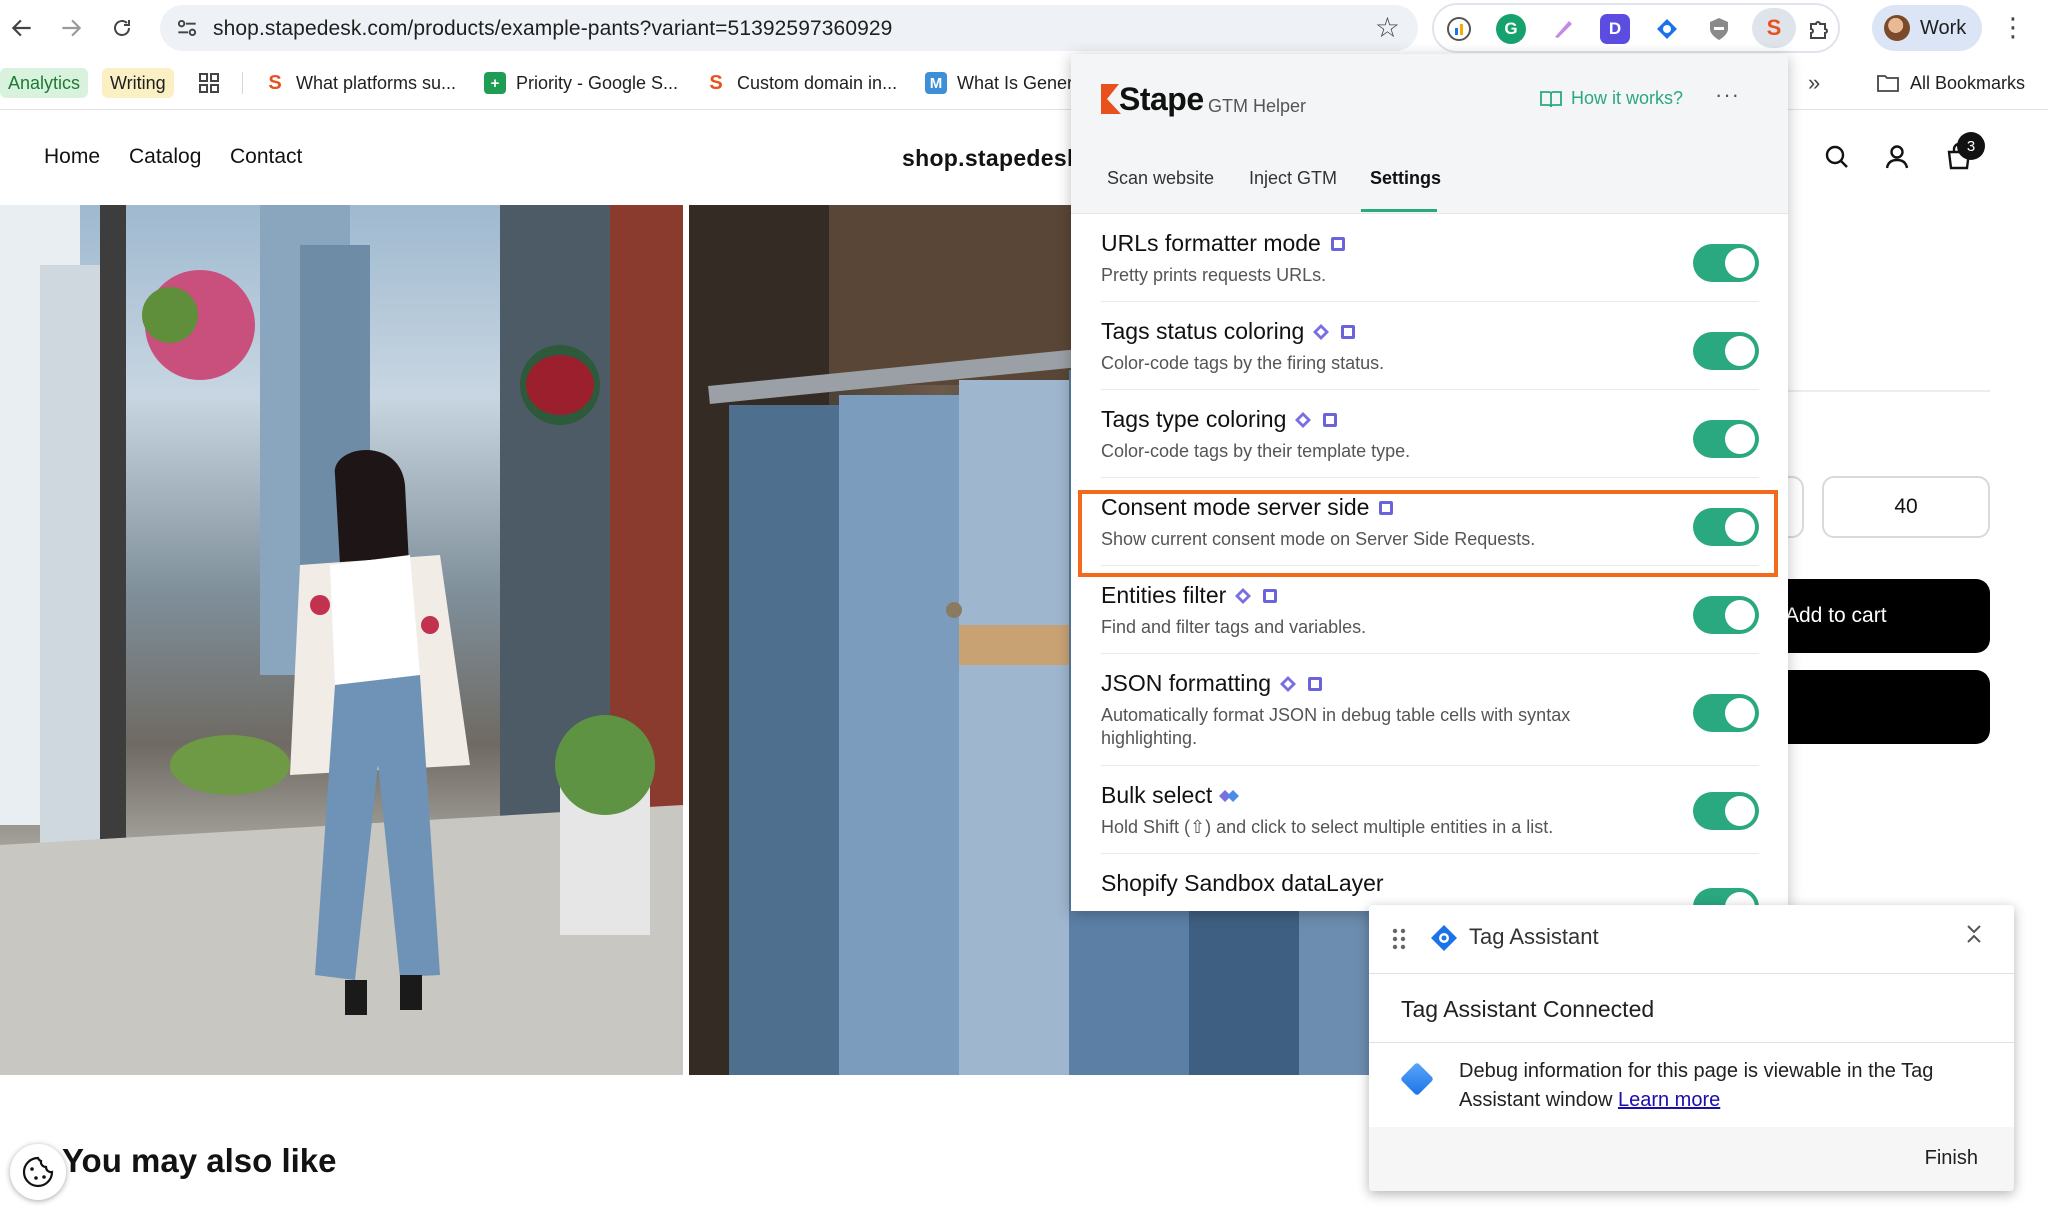  I want to click on bookmark-what-is-gener: M What Is Gener, so click(999, 83).